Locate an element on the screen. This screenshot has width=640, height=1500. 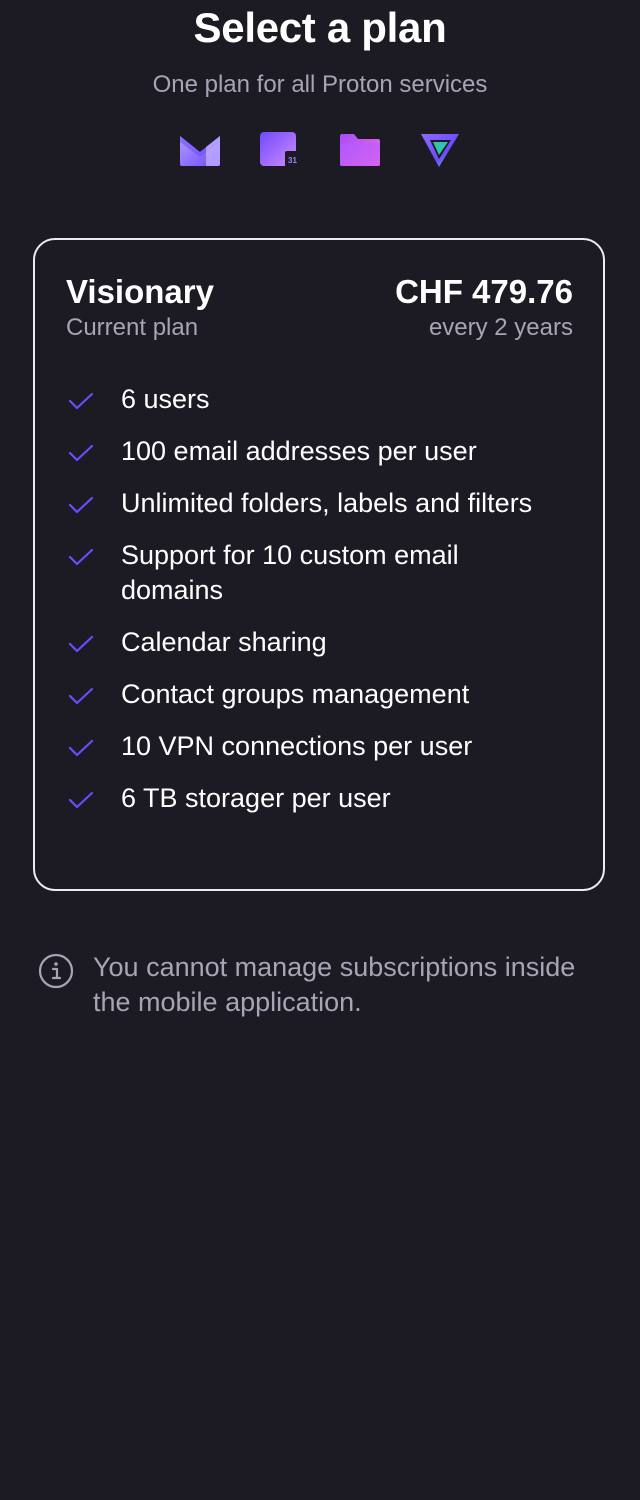
plan-price: CHF 479.76 is located at coordinates (484, 291).